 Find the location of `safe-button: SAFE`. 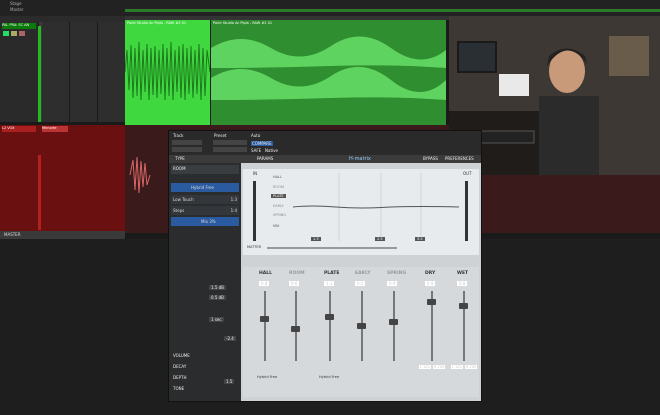

safe-button: SAFE is located at coordinates (256, 150).